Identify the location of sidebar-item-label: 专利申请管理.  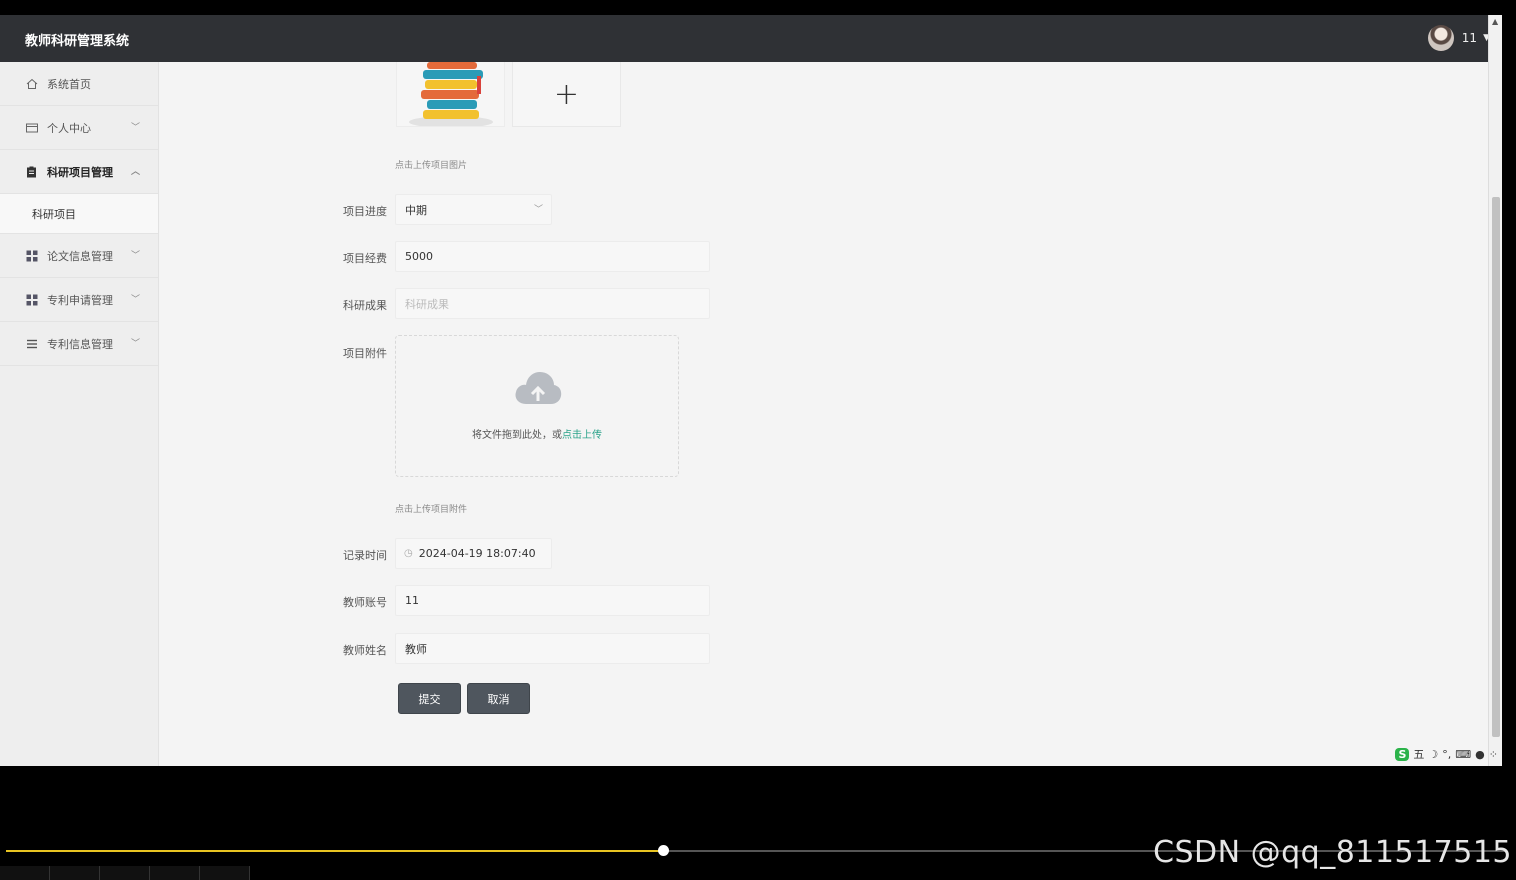
(80, 300).